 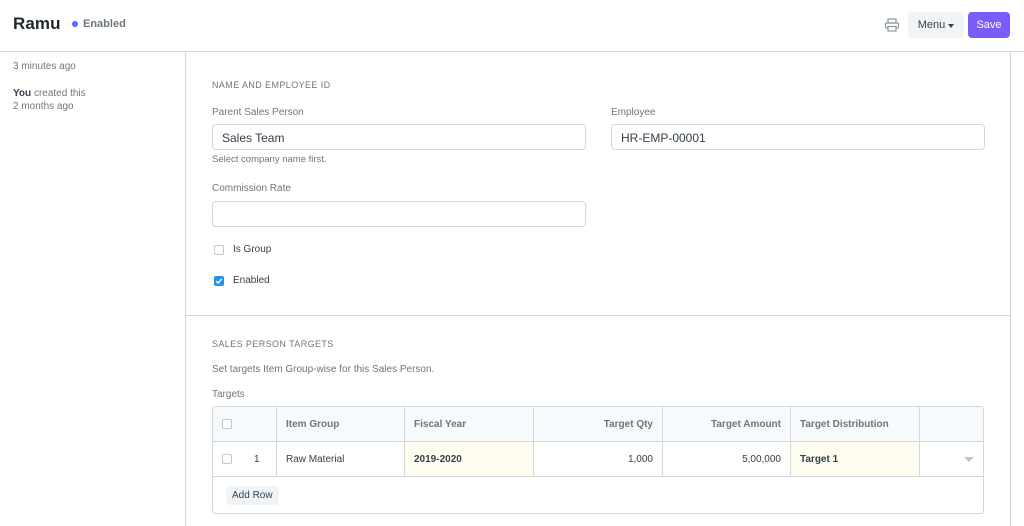 I want to click on cell-target-qty: 1,000, so click(x=598, y=459).